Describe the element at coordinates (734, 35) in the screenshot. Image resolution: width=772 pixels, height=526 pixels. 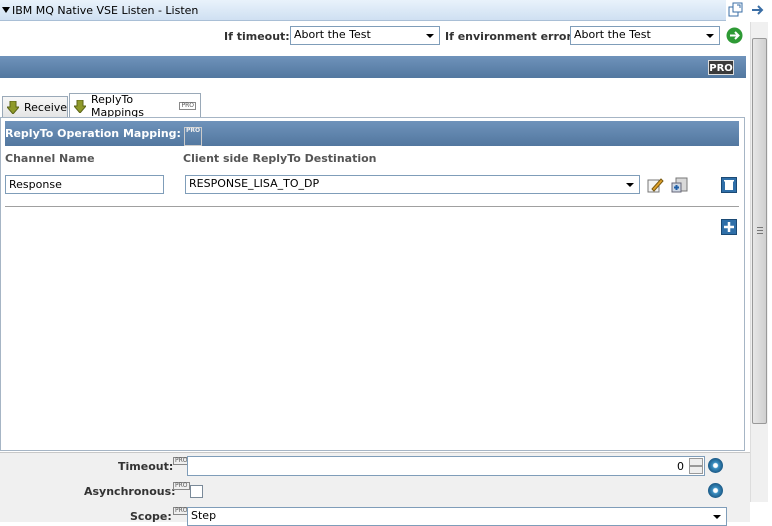
I see `go-arrow-icon` at that location.